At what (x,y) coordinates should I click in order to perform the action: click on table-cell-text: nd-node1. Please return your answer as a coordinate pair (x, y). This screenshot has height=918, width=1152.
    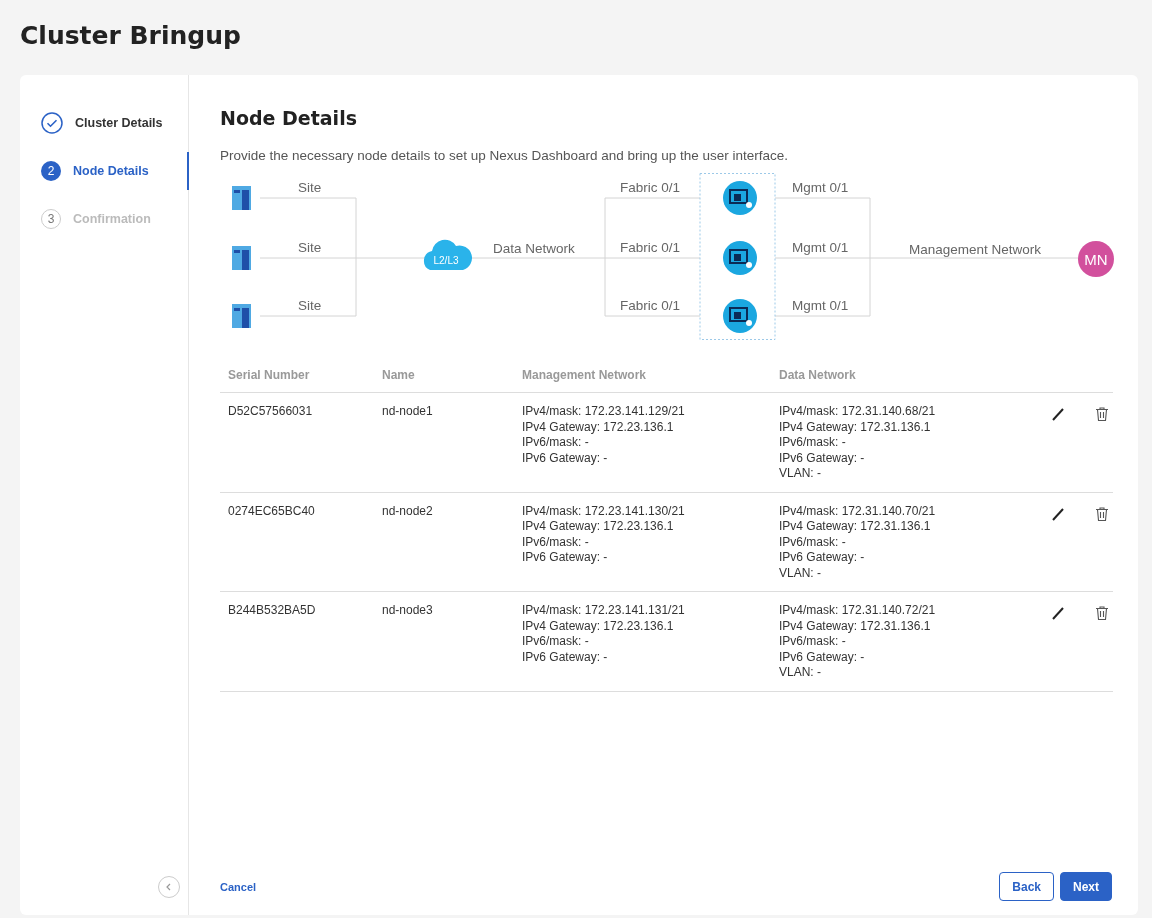
    Looking at the image, I should click on (408, 412).